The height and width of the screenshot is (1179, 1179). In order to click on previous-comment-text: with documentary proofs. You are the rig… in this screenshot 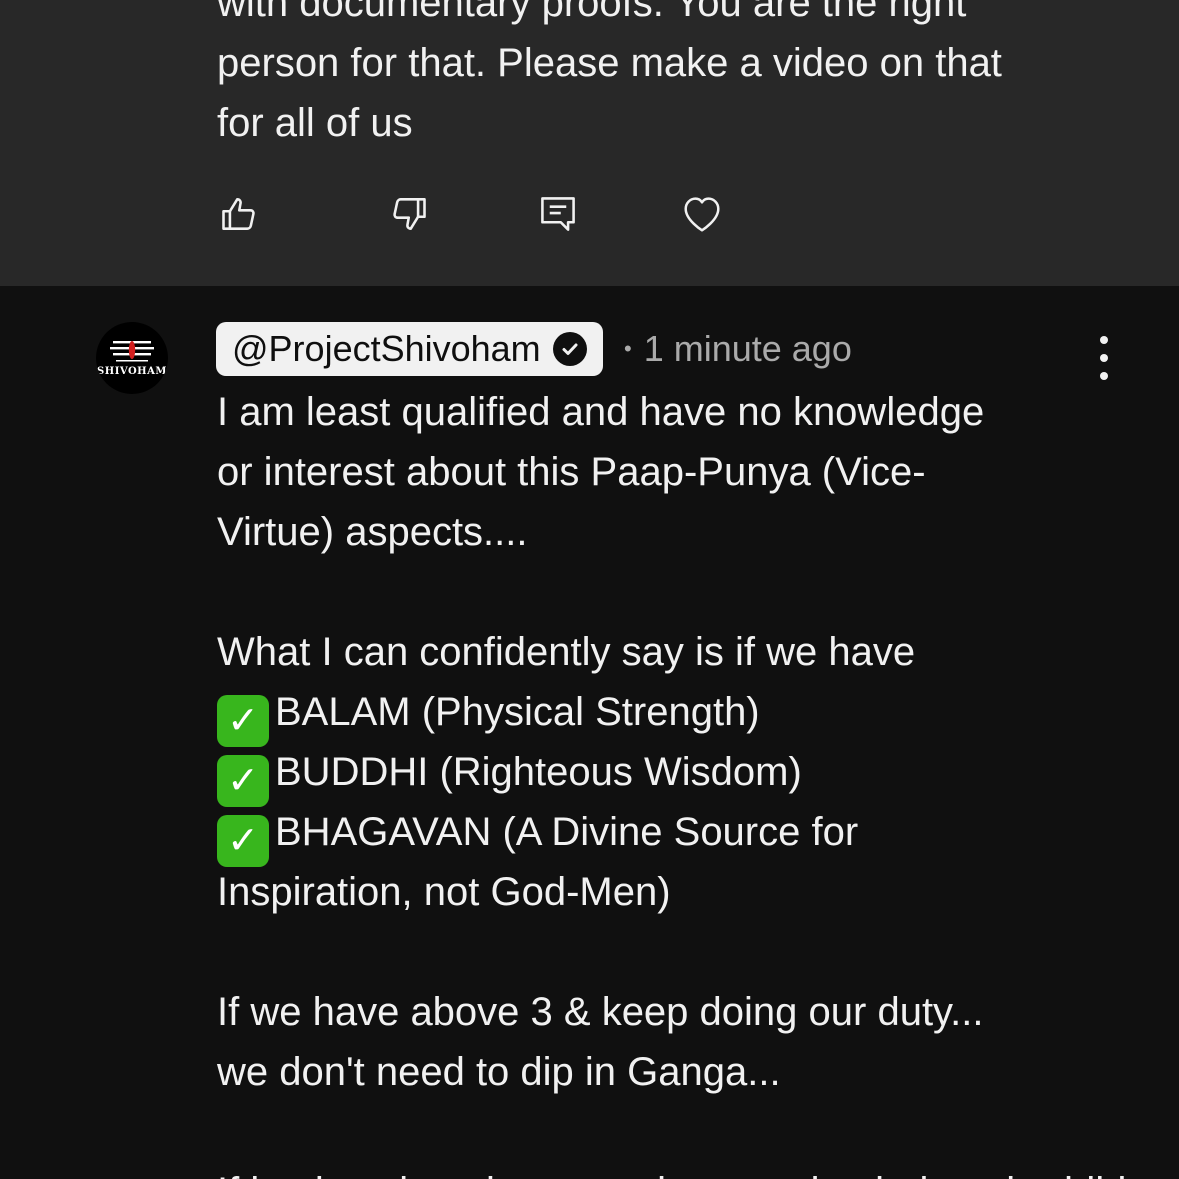, I will do `click(667, 76)`.